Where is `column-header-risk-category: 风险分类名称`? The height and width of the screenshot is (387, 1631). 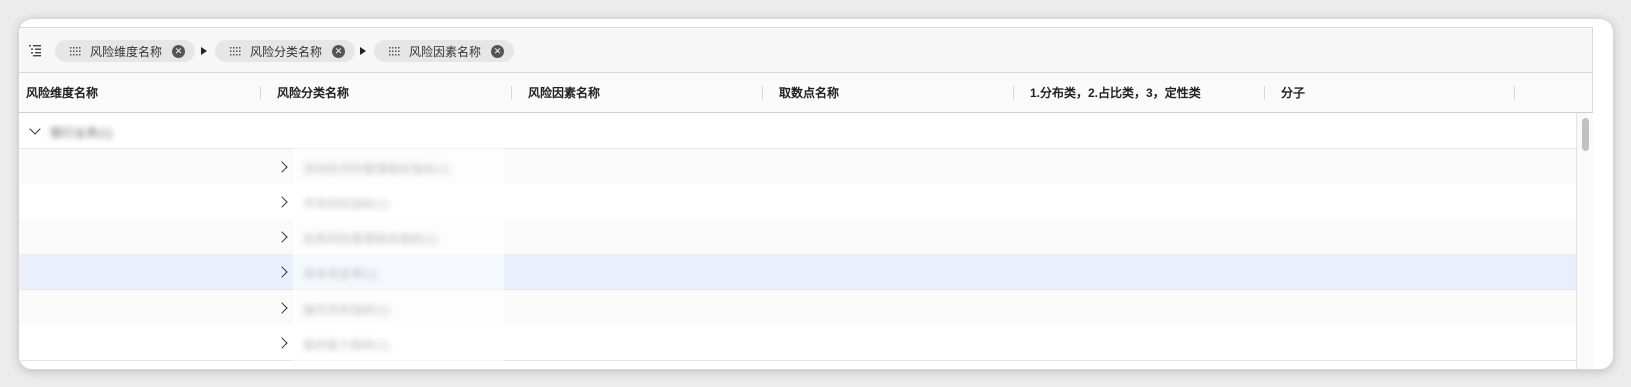 column-header-risk-category: 风险分类名称 is located at coordinates (313, 92).